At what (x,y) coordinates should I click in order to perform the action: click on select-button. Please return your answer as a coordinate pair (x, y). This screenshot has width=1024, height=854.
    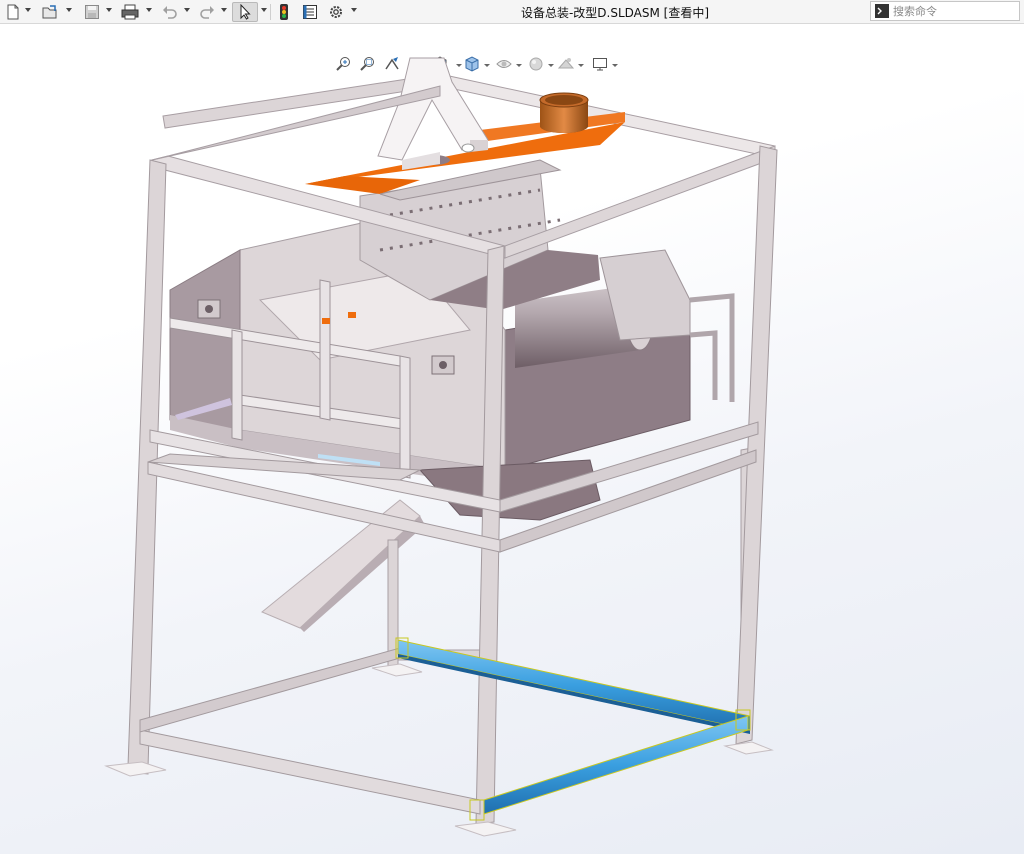
    Looking at the image, I should click on (245, 12).